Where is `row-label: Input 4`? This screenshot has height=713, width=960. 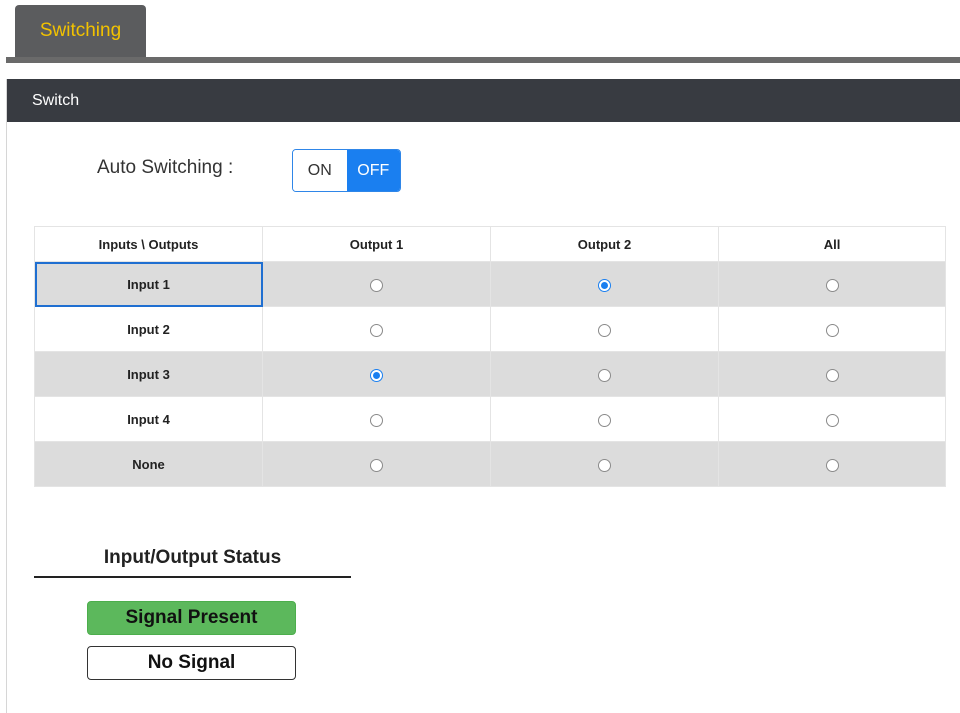
row-label: Input 4 is located at coordinates (148, 419).